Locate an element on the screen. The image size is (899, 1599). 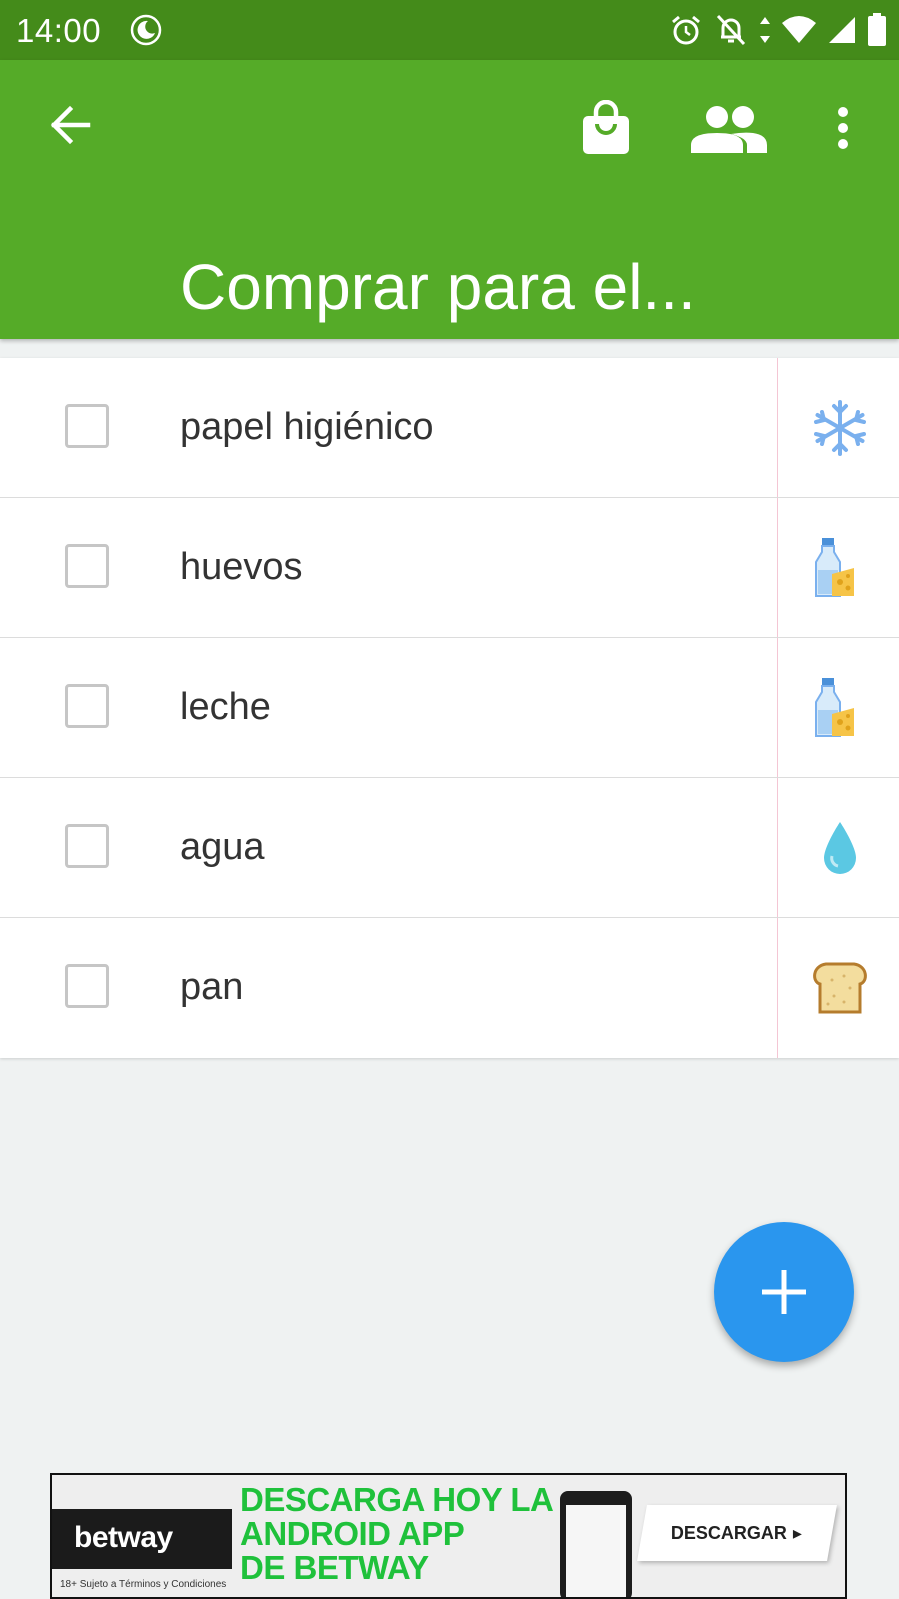
ad-download-button: DESCARGAR ▸ is located at coordinates (737, 1533).